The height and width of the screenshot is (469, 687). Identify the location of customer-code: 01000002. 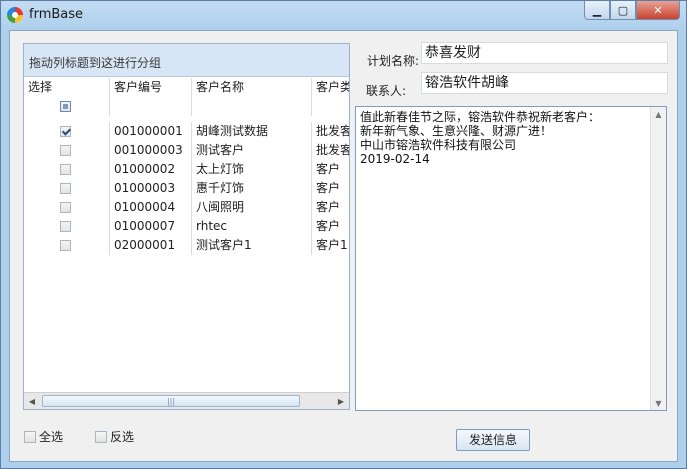
(151, 169).